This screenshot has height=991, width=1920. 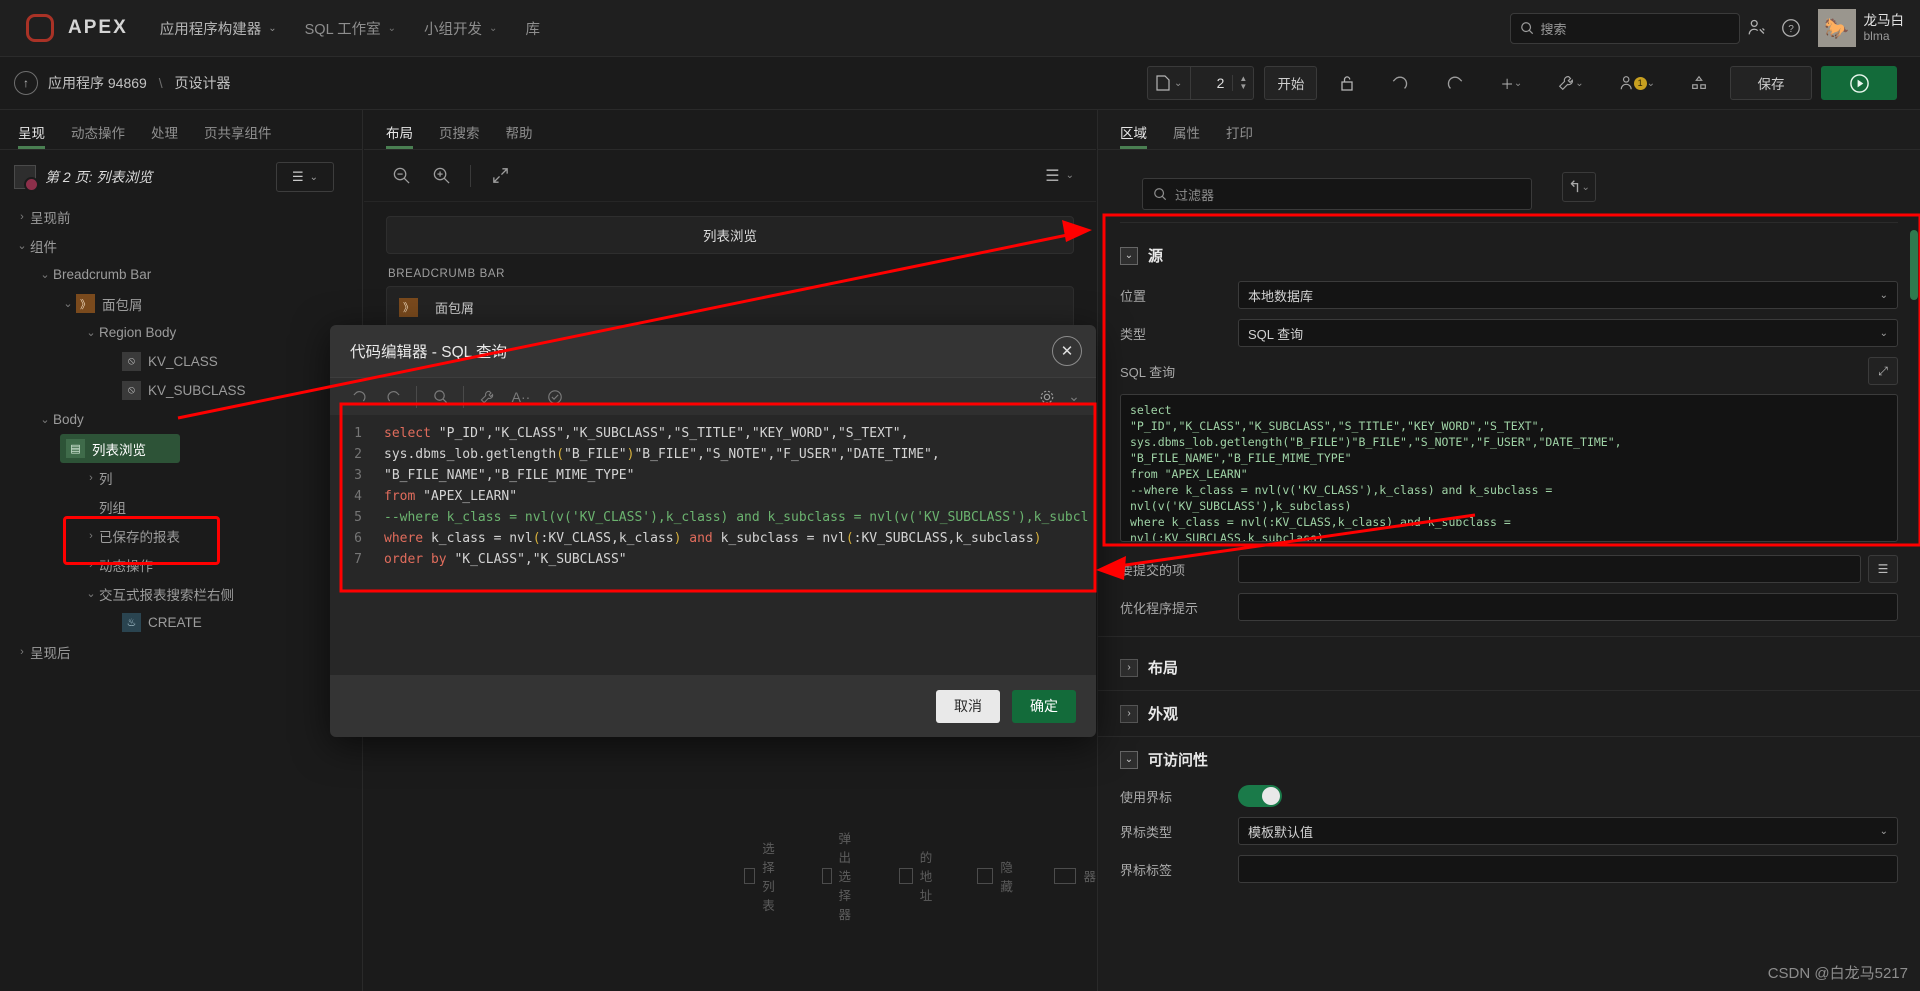 I want to click on property-type-select: SQL 查询 ⌄, so click(x=1568, y=333).